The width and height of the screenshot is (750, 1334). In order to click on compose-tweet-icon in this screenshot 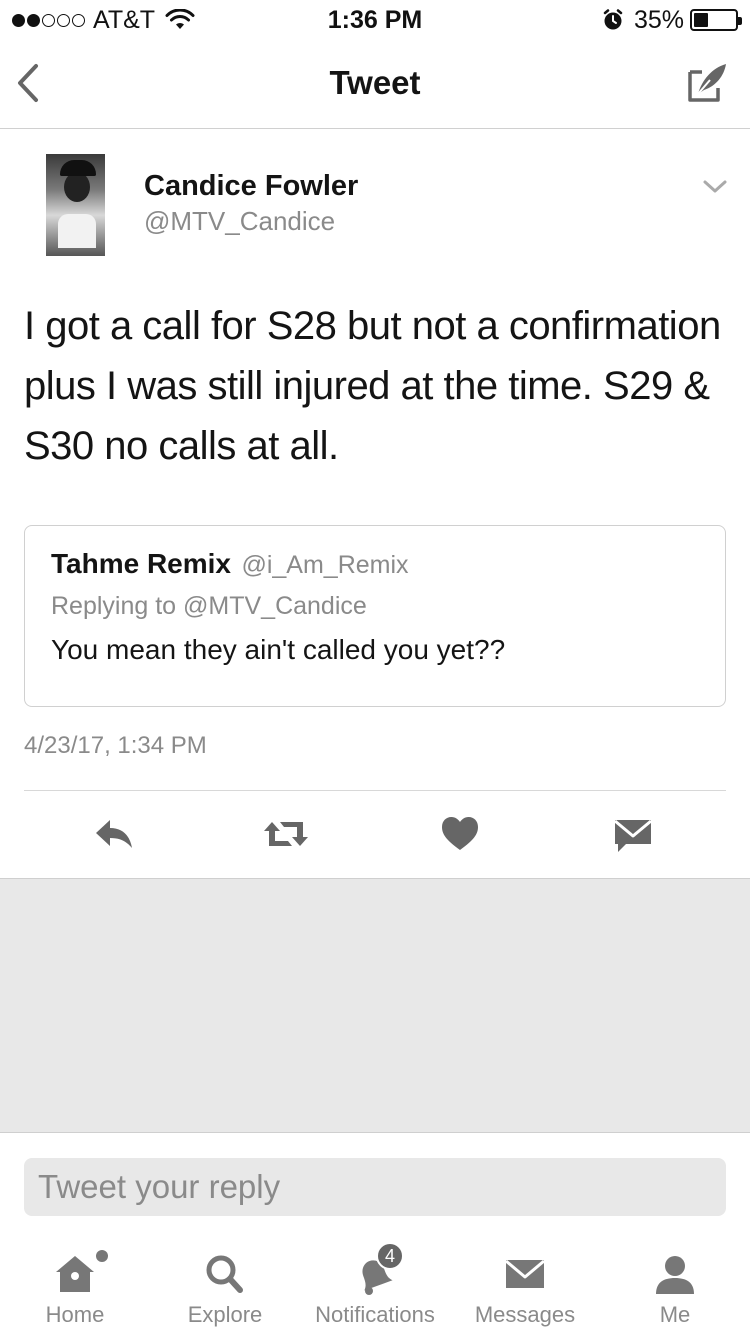, I will do `click(707, 83)`.